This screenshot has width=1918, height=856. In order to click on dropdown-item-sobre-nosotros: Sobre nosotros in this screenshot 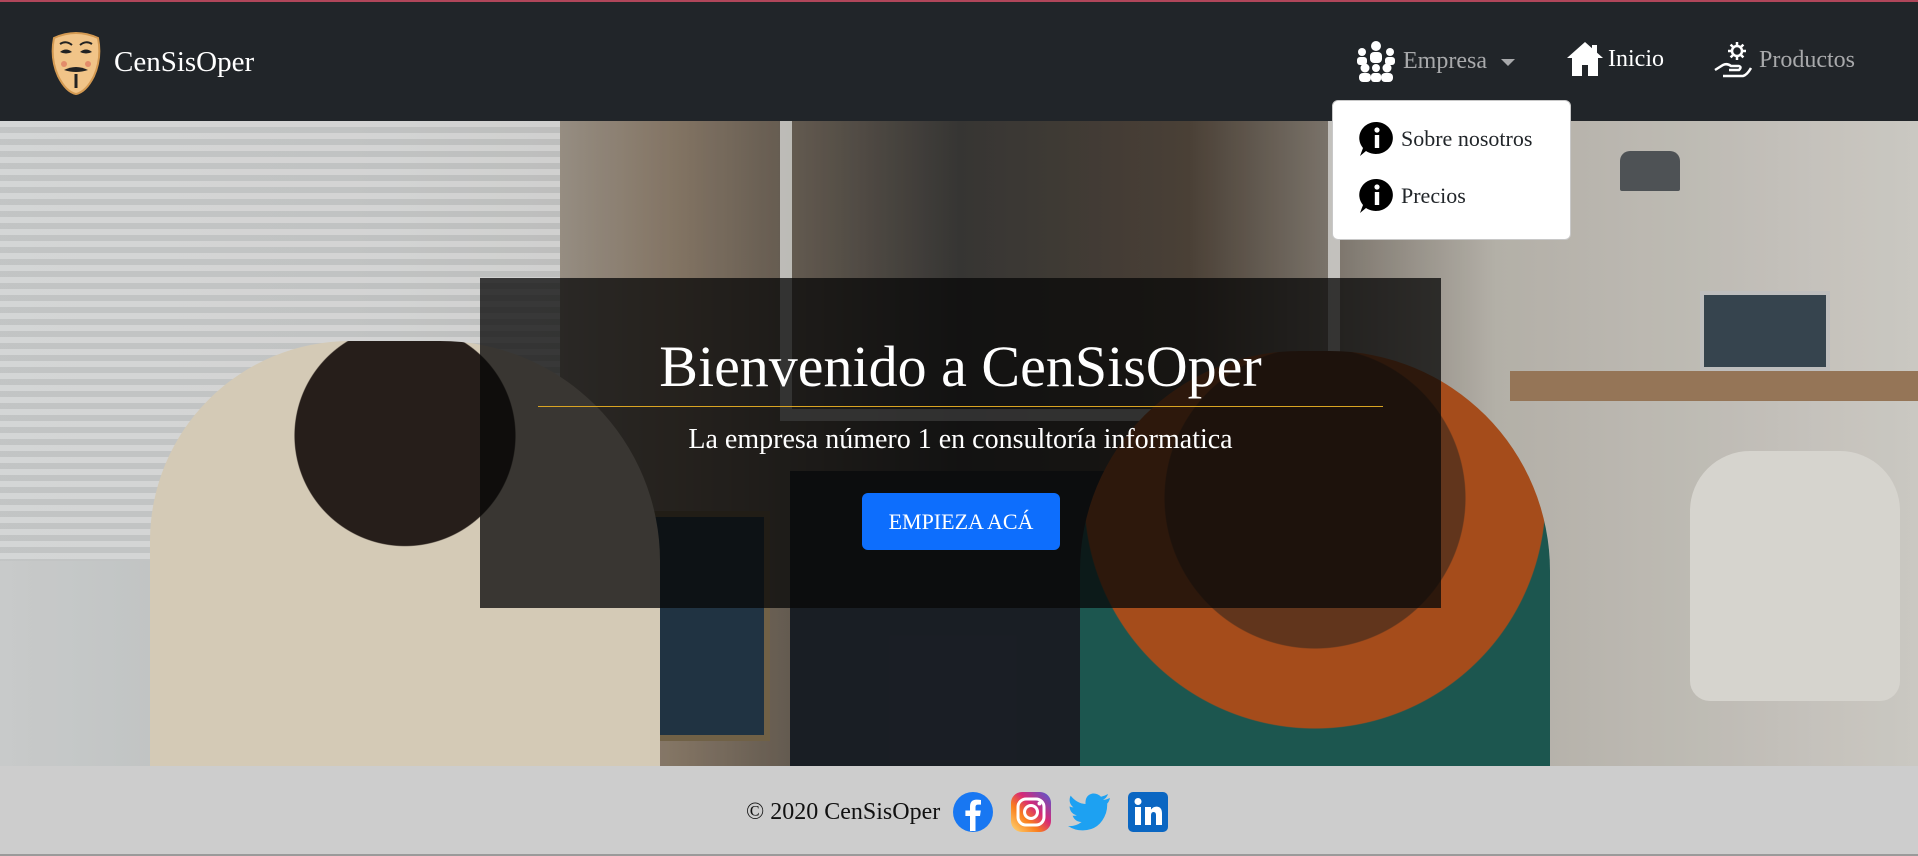, I will do `click(1444, 139)`.